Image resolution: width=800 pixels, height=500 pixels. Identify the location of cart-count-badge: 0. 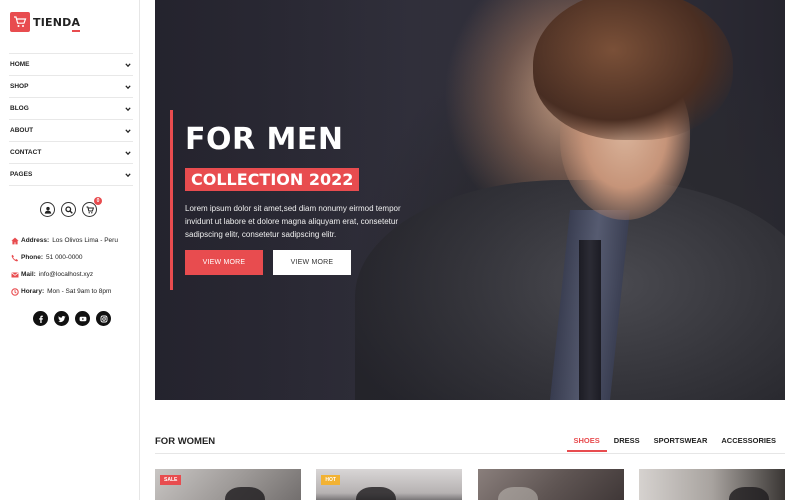
(98, 201).